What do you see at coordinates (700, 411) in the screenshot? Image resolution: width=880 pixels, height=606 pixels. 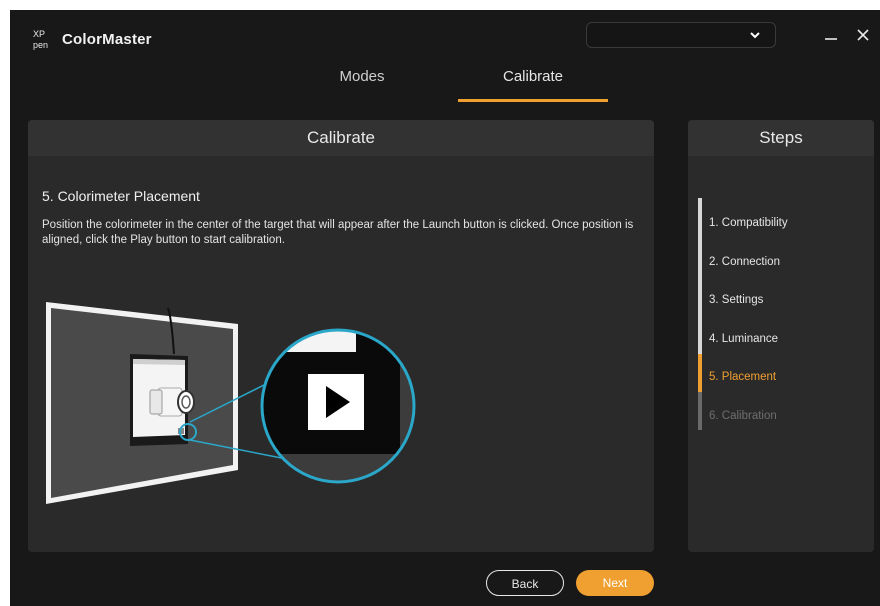 I see `steps-pending-segment` at bounding box center [700, 411].